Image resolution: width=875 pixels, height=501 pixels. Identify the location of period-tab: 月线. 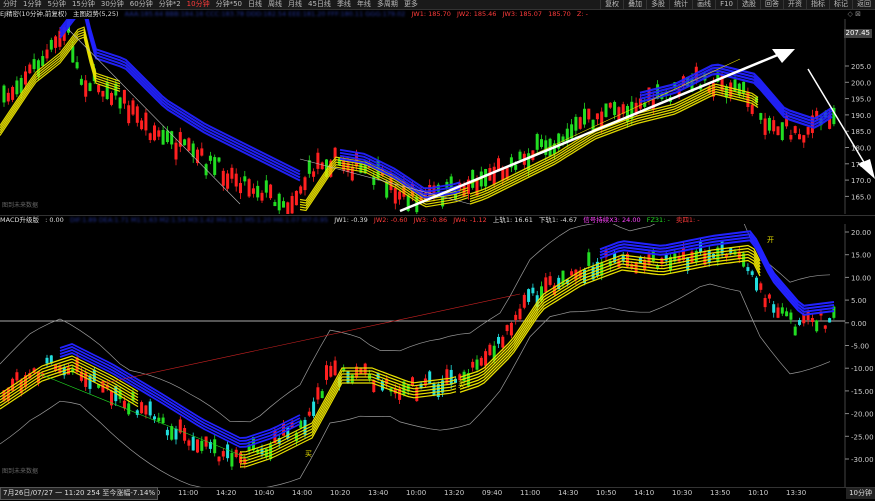
(295, 4).